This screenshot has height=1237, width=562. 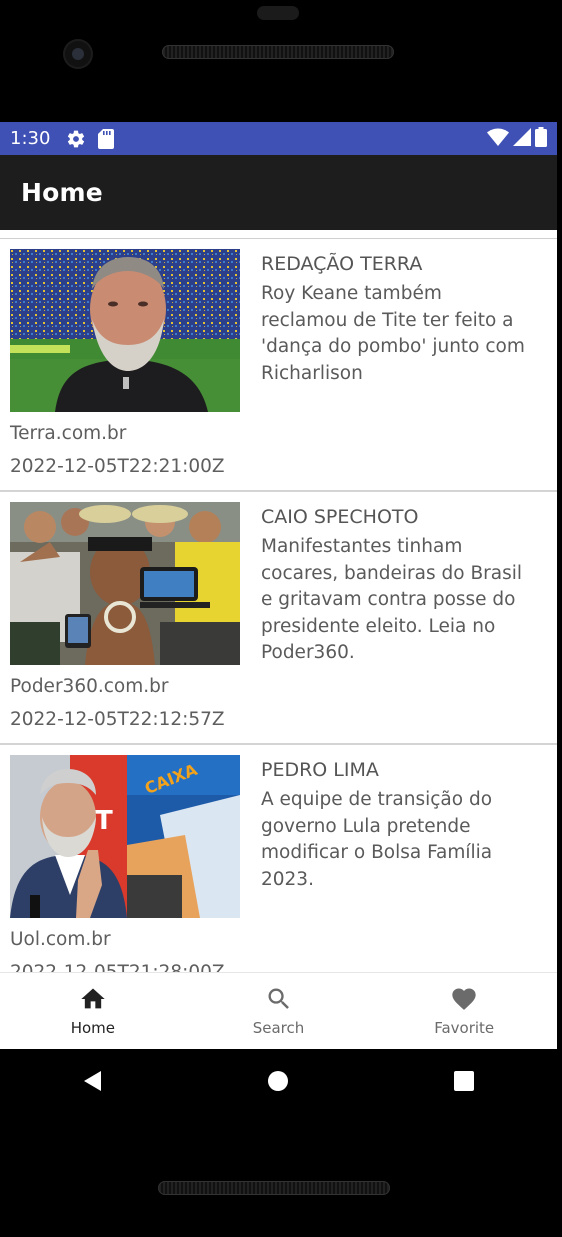 I want to click on nav-item-favorite: Favorite, so click(x=464, y=1011).